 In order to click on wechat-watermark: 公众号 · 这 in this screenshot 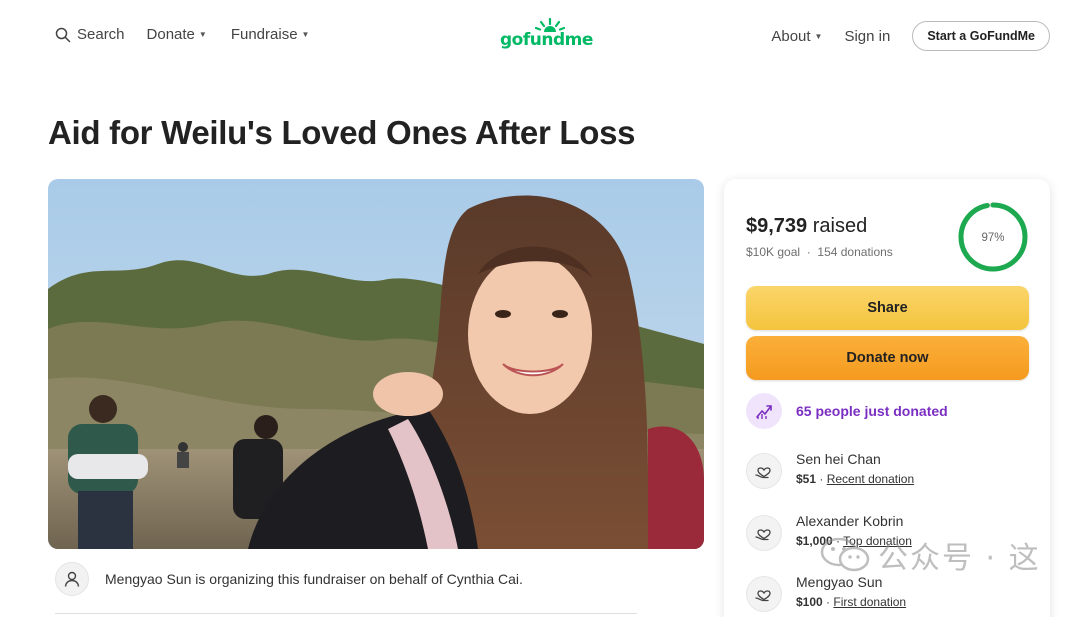, I will do `click(930, 555)`.